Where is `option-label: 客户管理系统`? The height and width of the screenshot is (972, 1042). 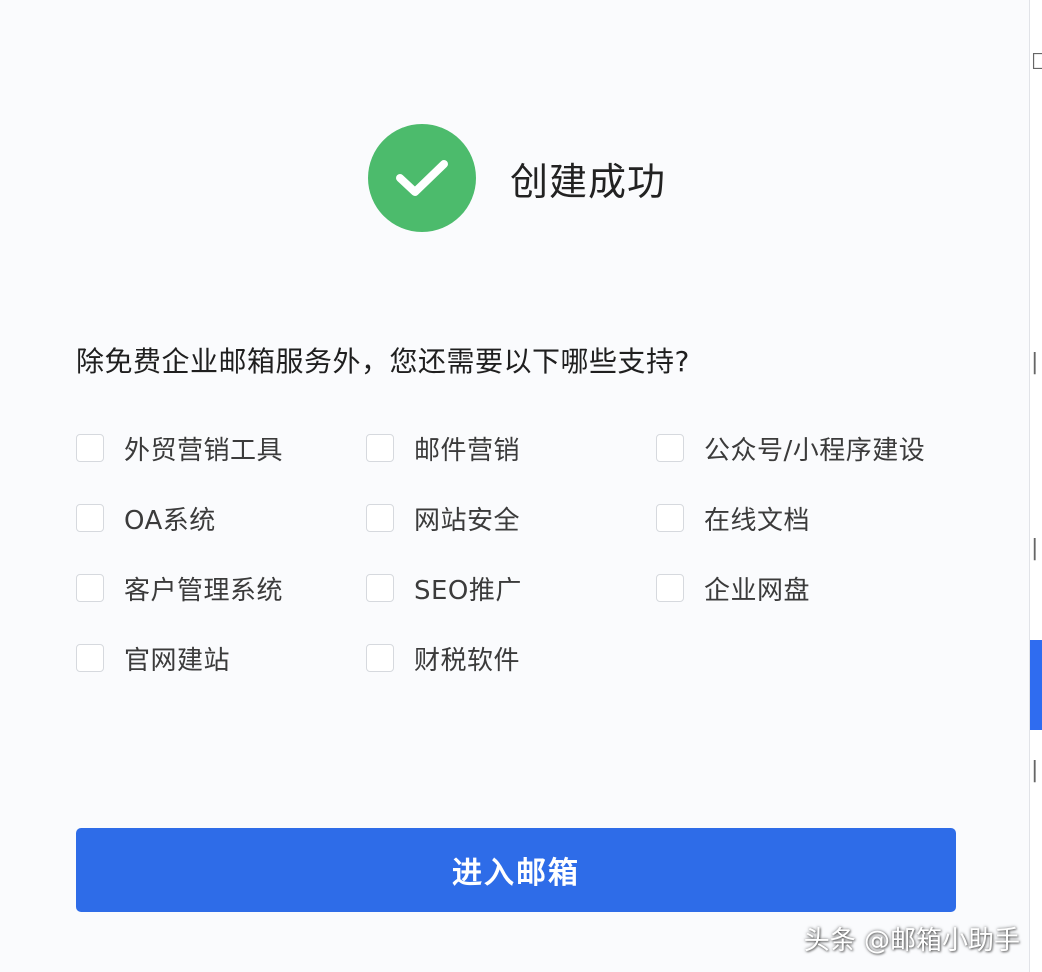 option-label: 客户管理系统 is located at coordinates (204, 590).